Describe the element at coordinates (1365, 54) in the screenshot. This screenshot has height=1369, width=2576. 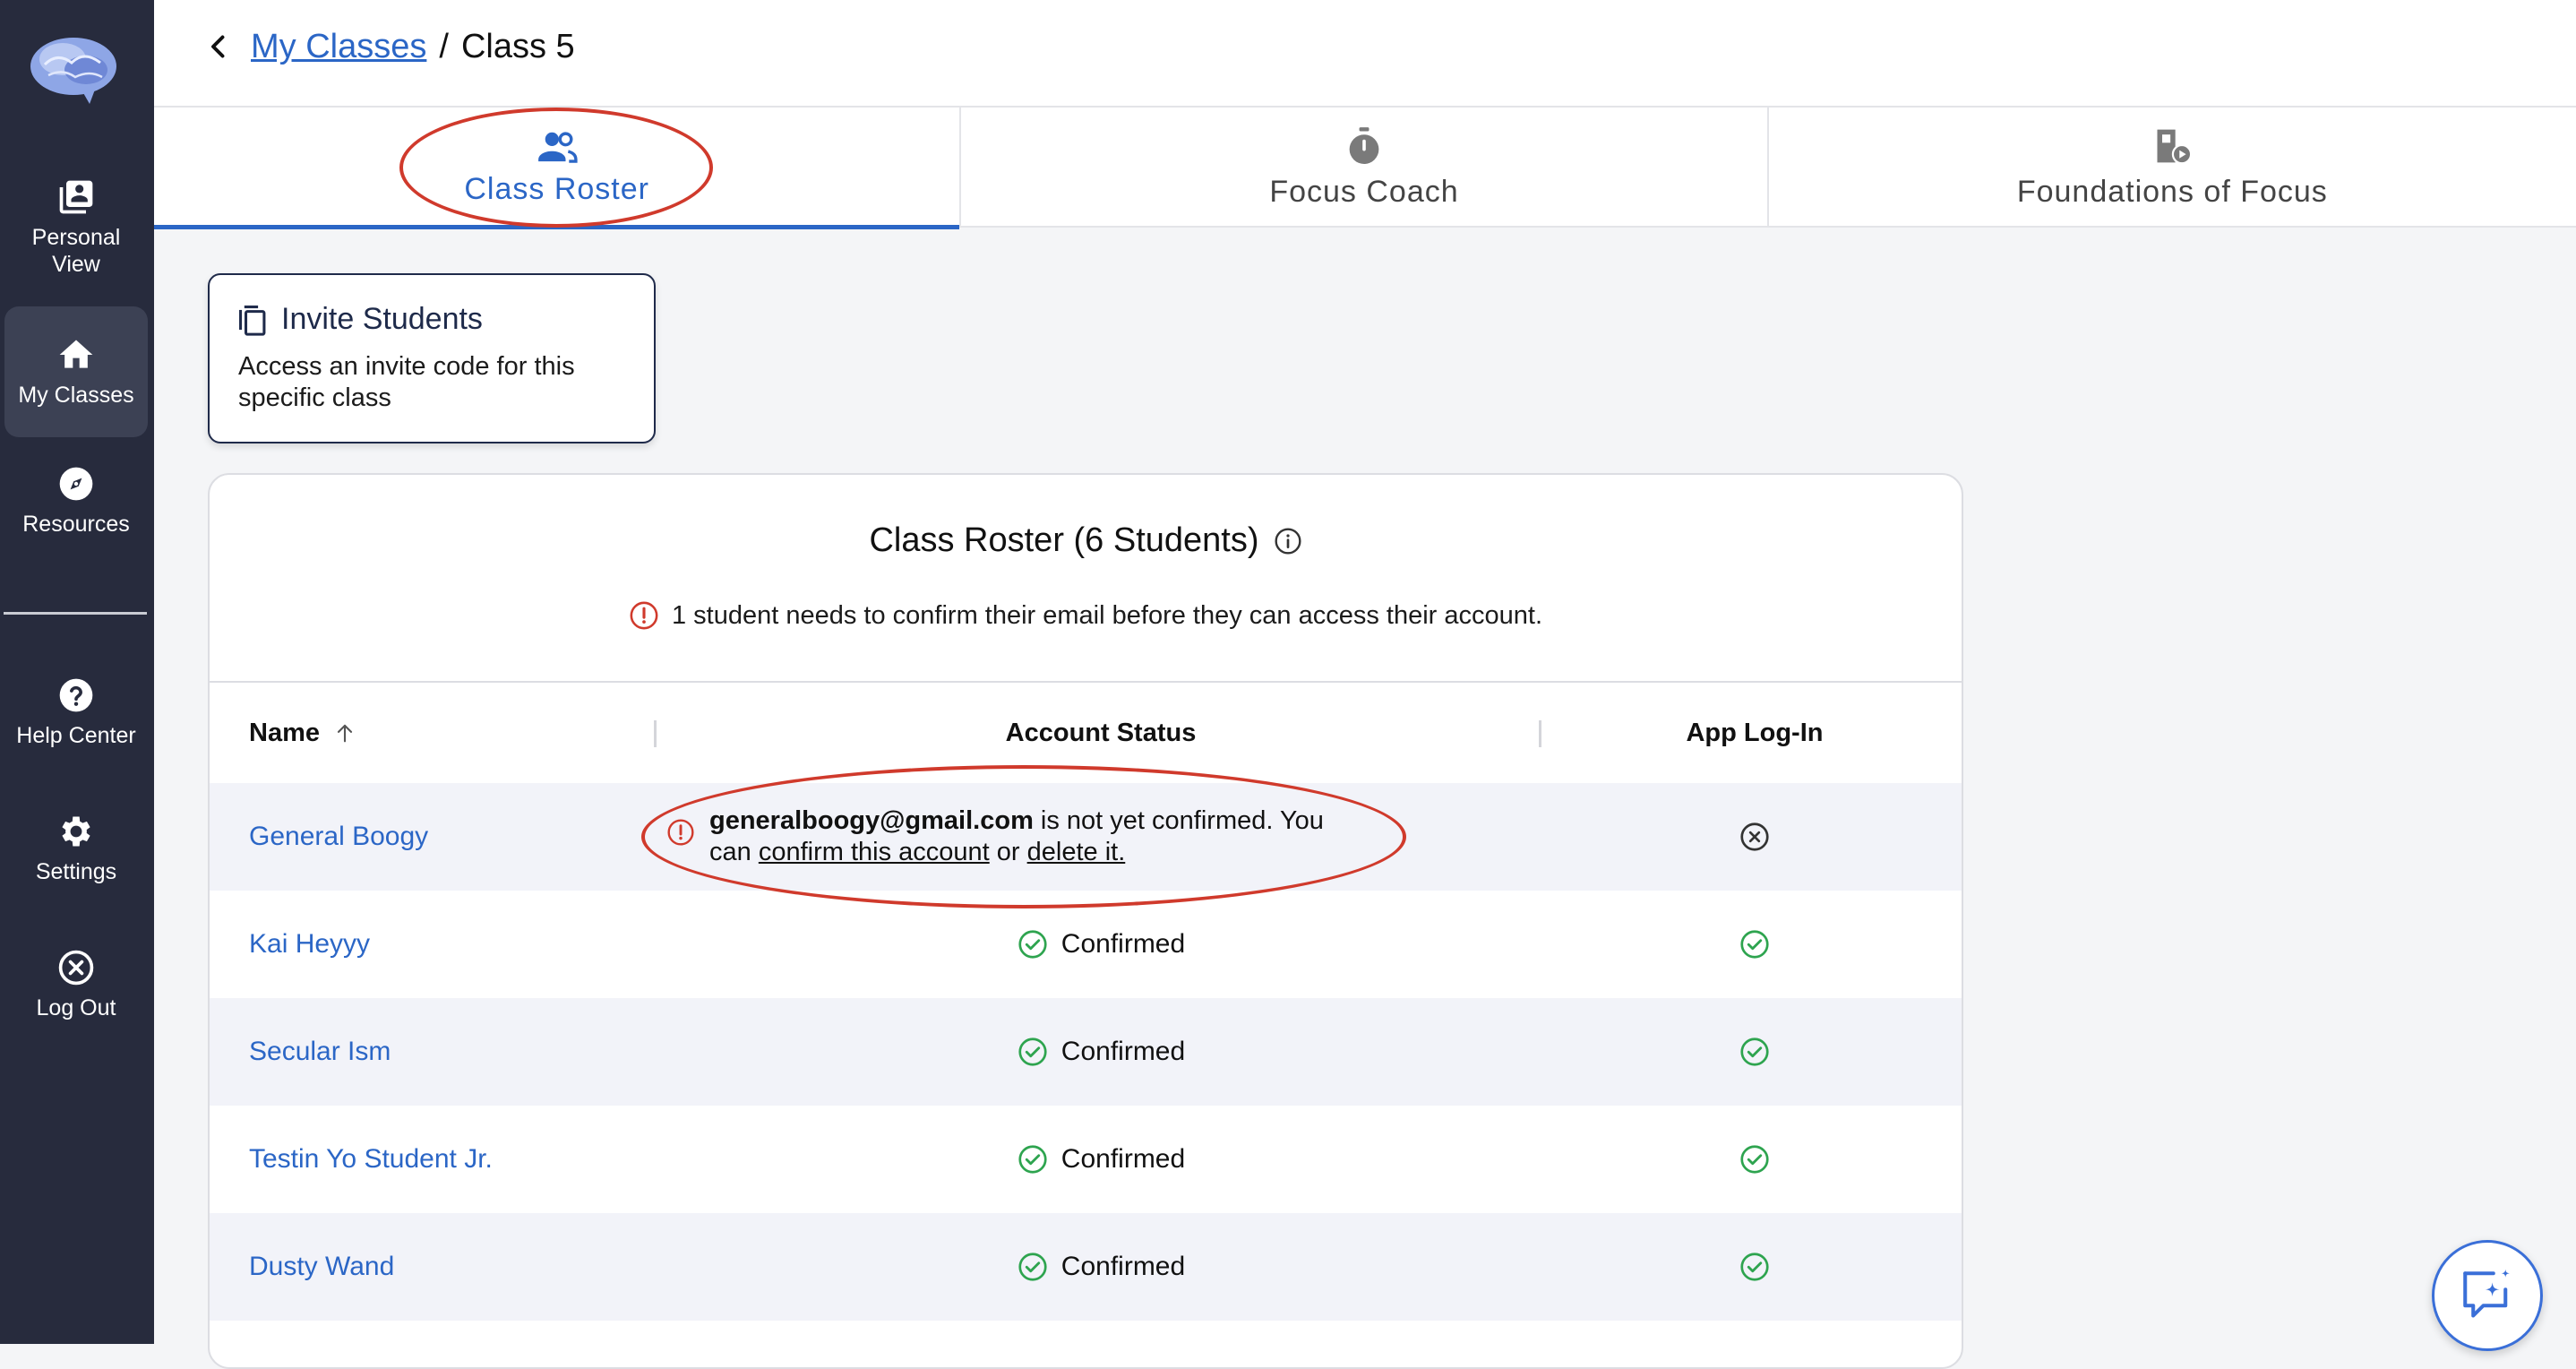
I see `top-bar: My Classes / Class 5` at that location.